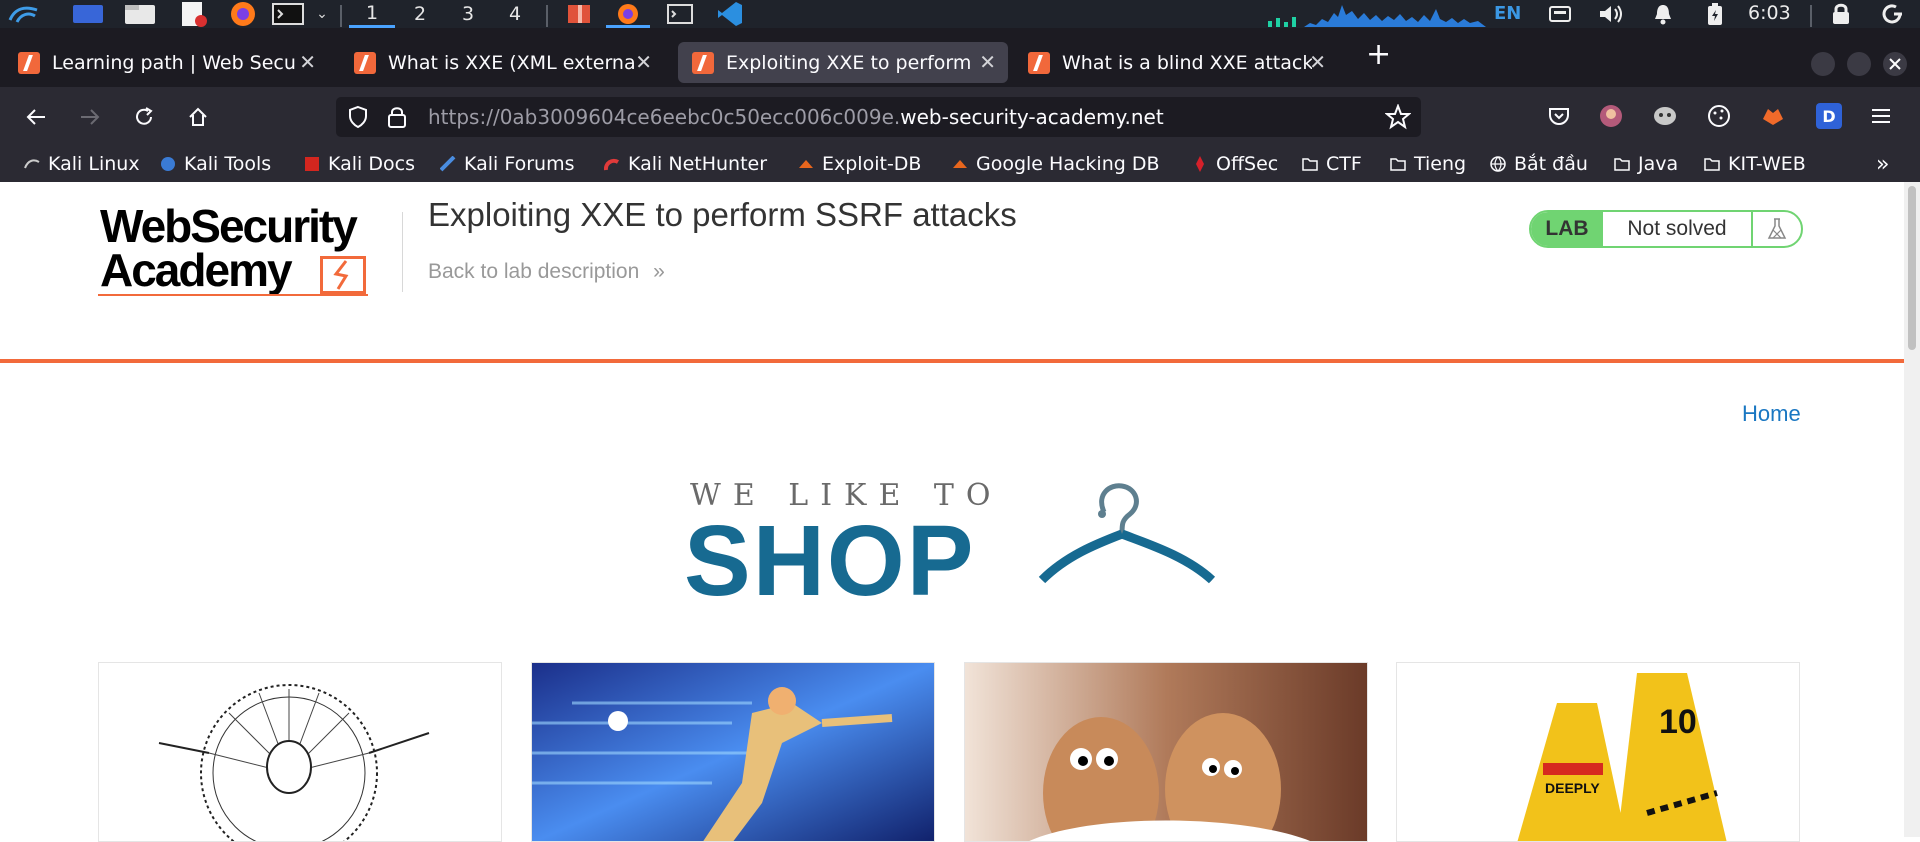 This screenshot has width=1920, height=842. What do you see at coordinates (468, 14) in the screenshot?
I see `workspace-3: 3` at bounding box center [468, 14].